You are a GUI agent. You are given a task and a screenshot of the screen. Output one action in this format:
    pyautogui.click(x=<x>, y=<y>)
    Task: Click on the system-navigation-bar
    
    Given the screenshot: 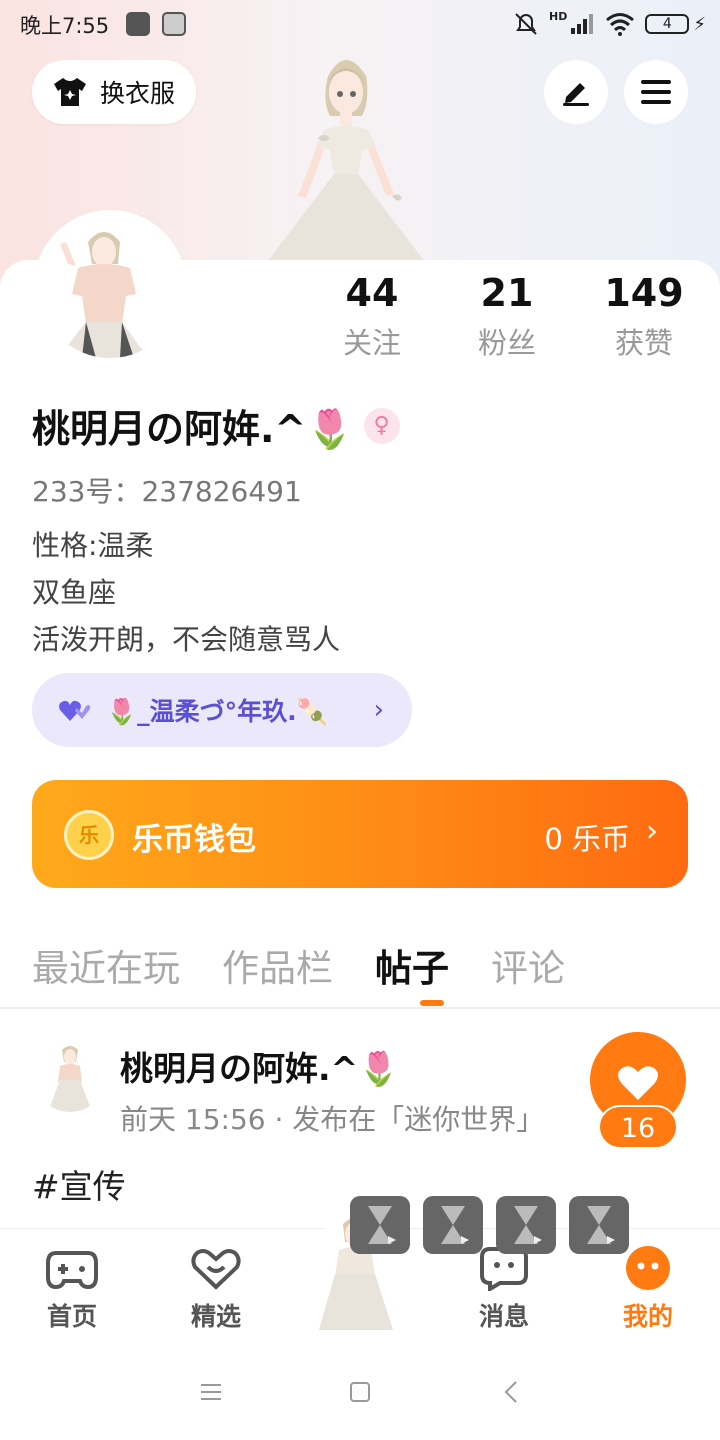 What is the action you would take?
    pyautogui.click(x=360, y=1392)
    